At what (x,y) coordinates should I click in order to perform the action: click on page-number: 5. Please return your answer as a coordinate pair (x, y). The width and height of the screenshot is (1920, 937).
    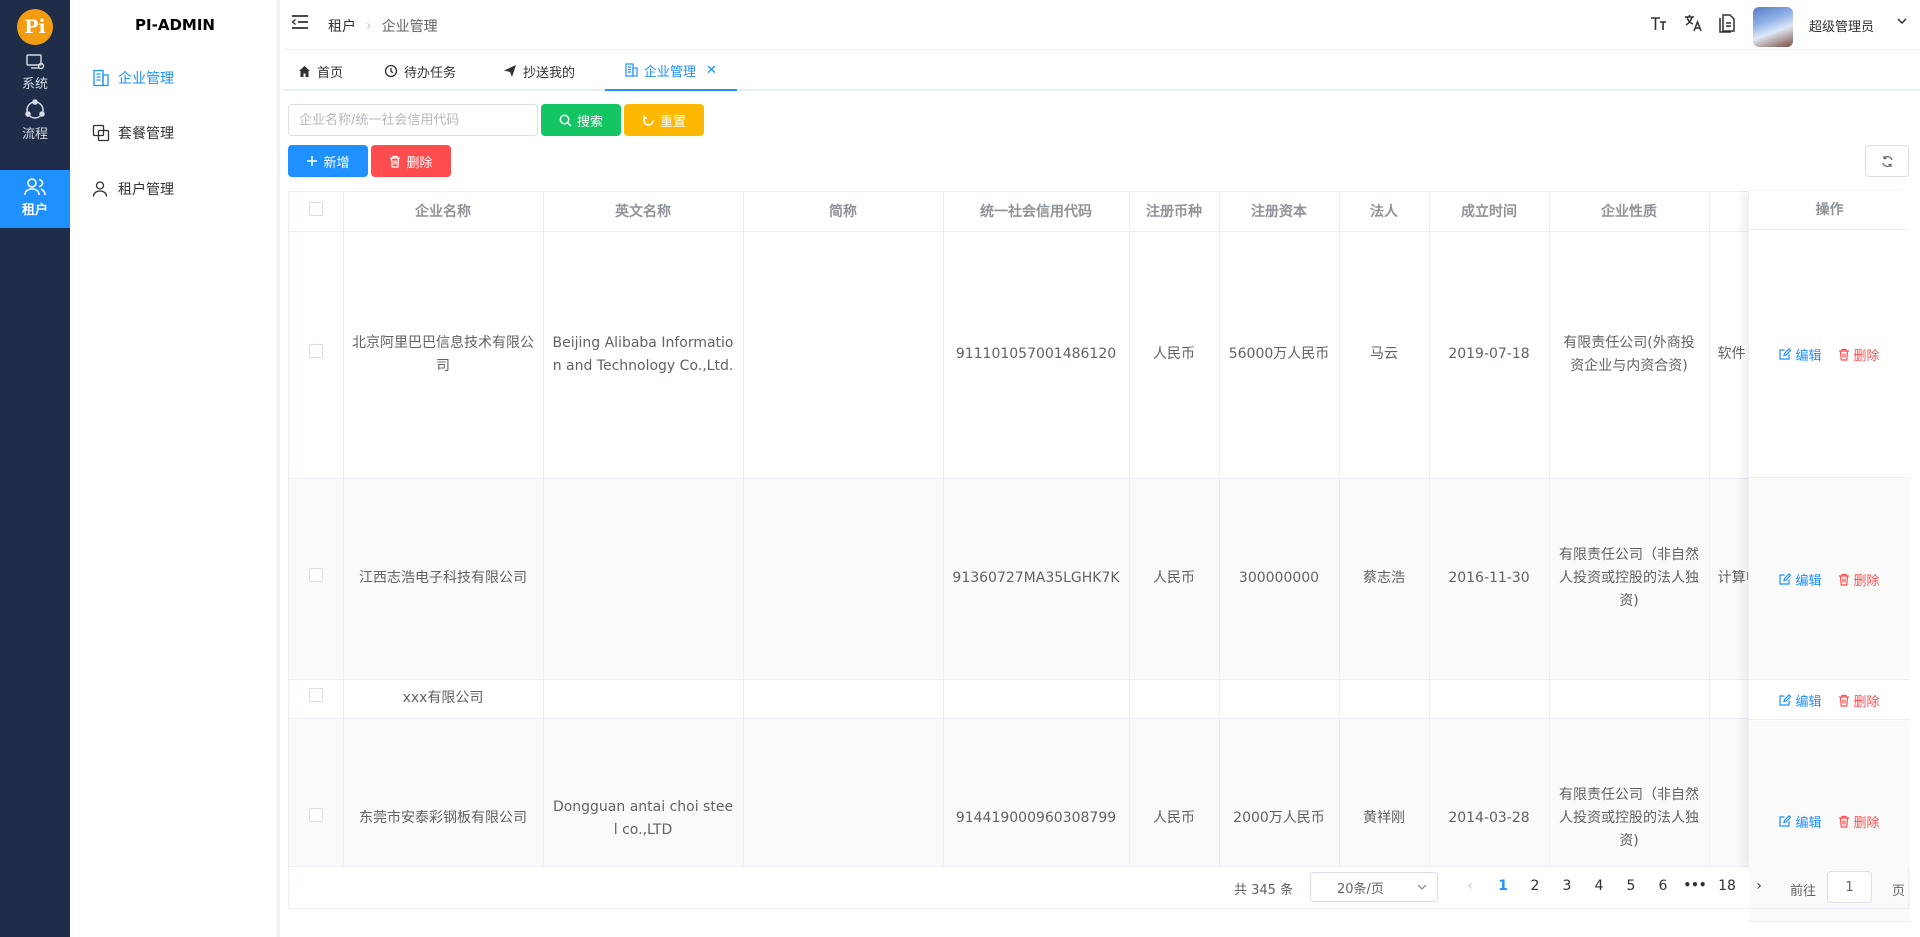
    Looking at the image, I should click on (1631, 886).